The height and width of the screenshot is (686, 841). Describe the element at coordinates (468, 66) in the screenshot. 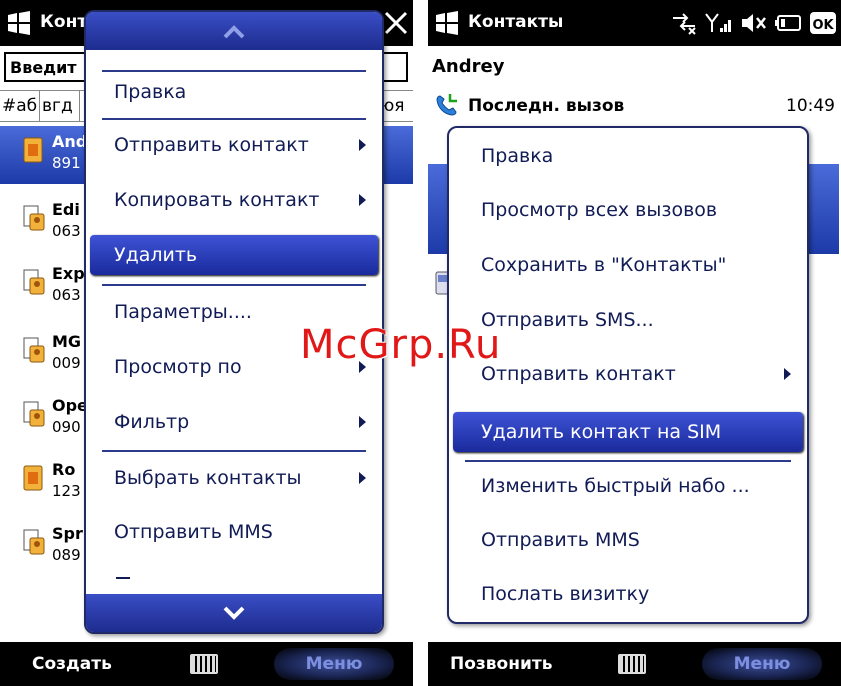

I see `contact-name-header: Andrey` at that location.